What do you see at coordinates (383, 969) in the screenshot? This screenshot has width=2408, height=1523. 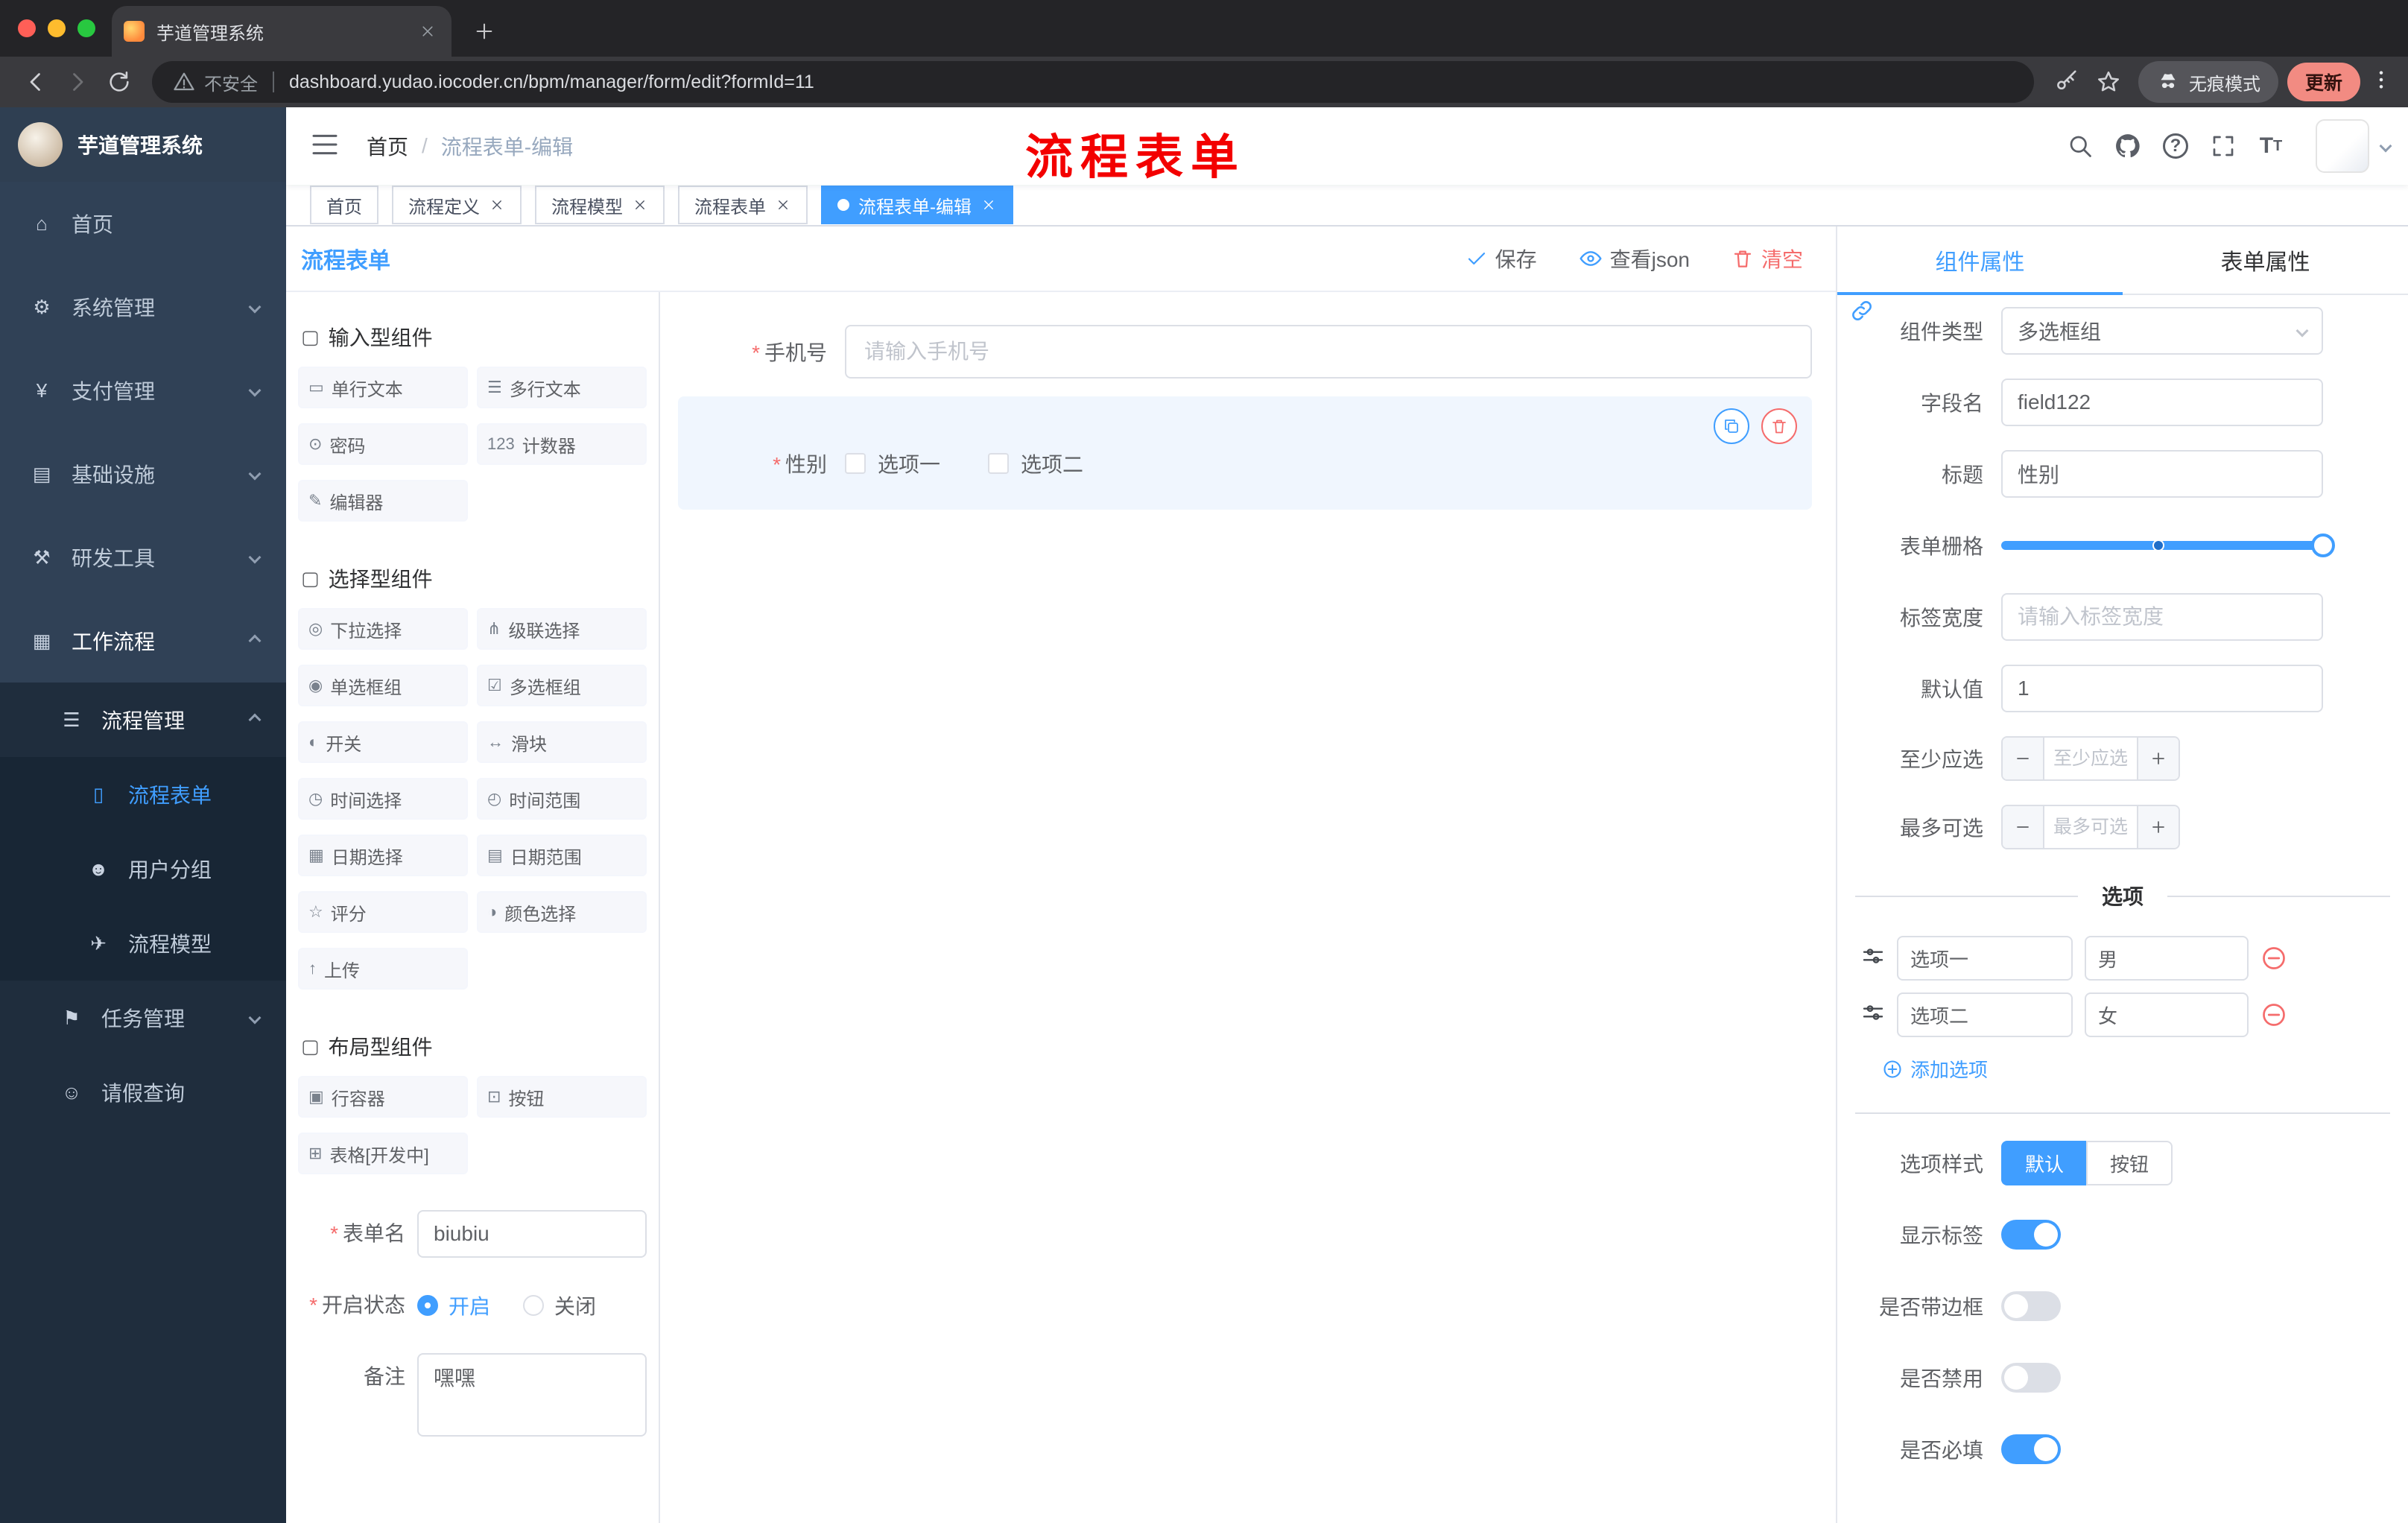 I see `palette-item-upload: ↑ 上传` at bounding box center [383, 969].